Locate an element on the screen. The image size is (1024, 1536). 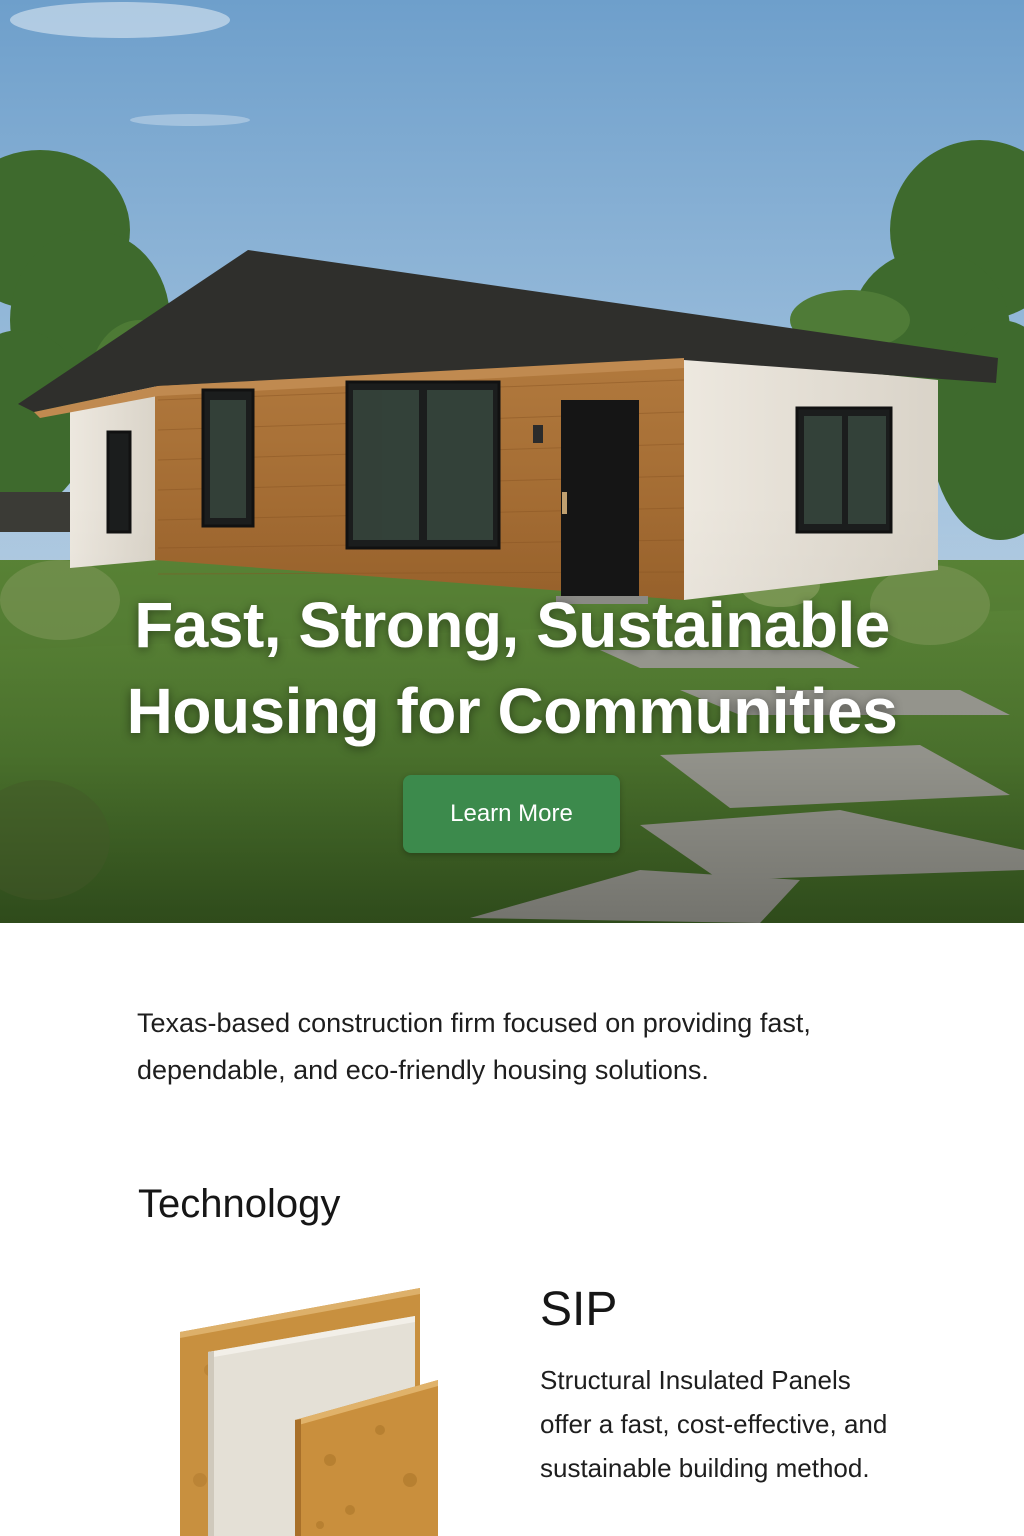
learn-more-button: Learn More is located at coordinates (511, 814).